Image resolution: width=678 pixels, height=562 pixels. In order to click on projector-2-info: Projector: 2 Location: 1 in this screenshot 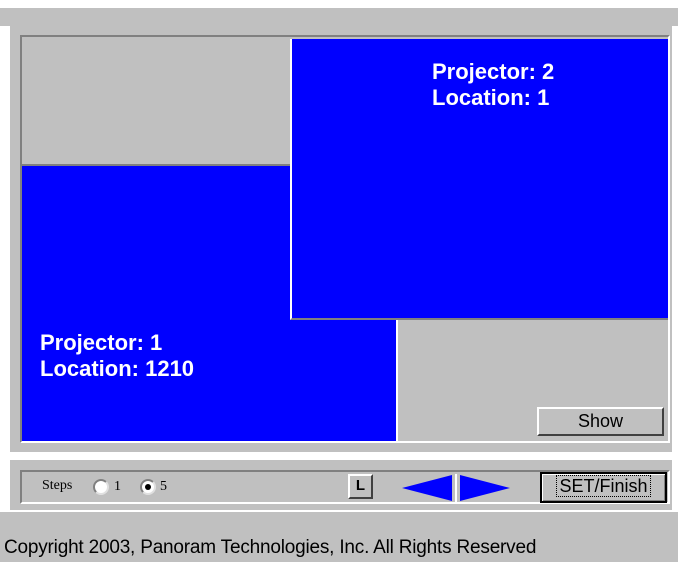, I will do `click(493, 85)`.